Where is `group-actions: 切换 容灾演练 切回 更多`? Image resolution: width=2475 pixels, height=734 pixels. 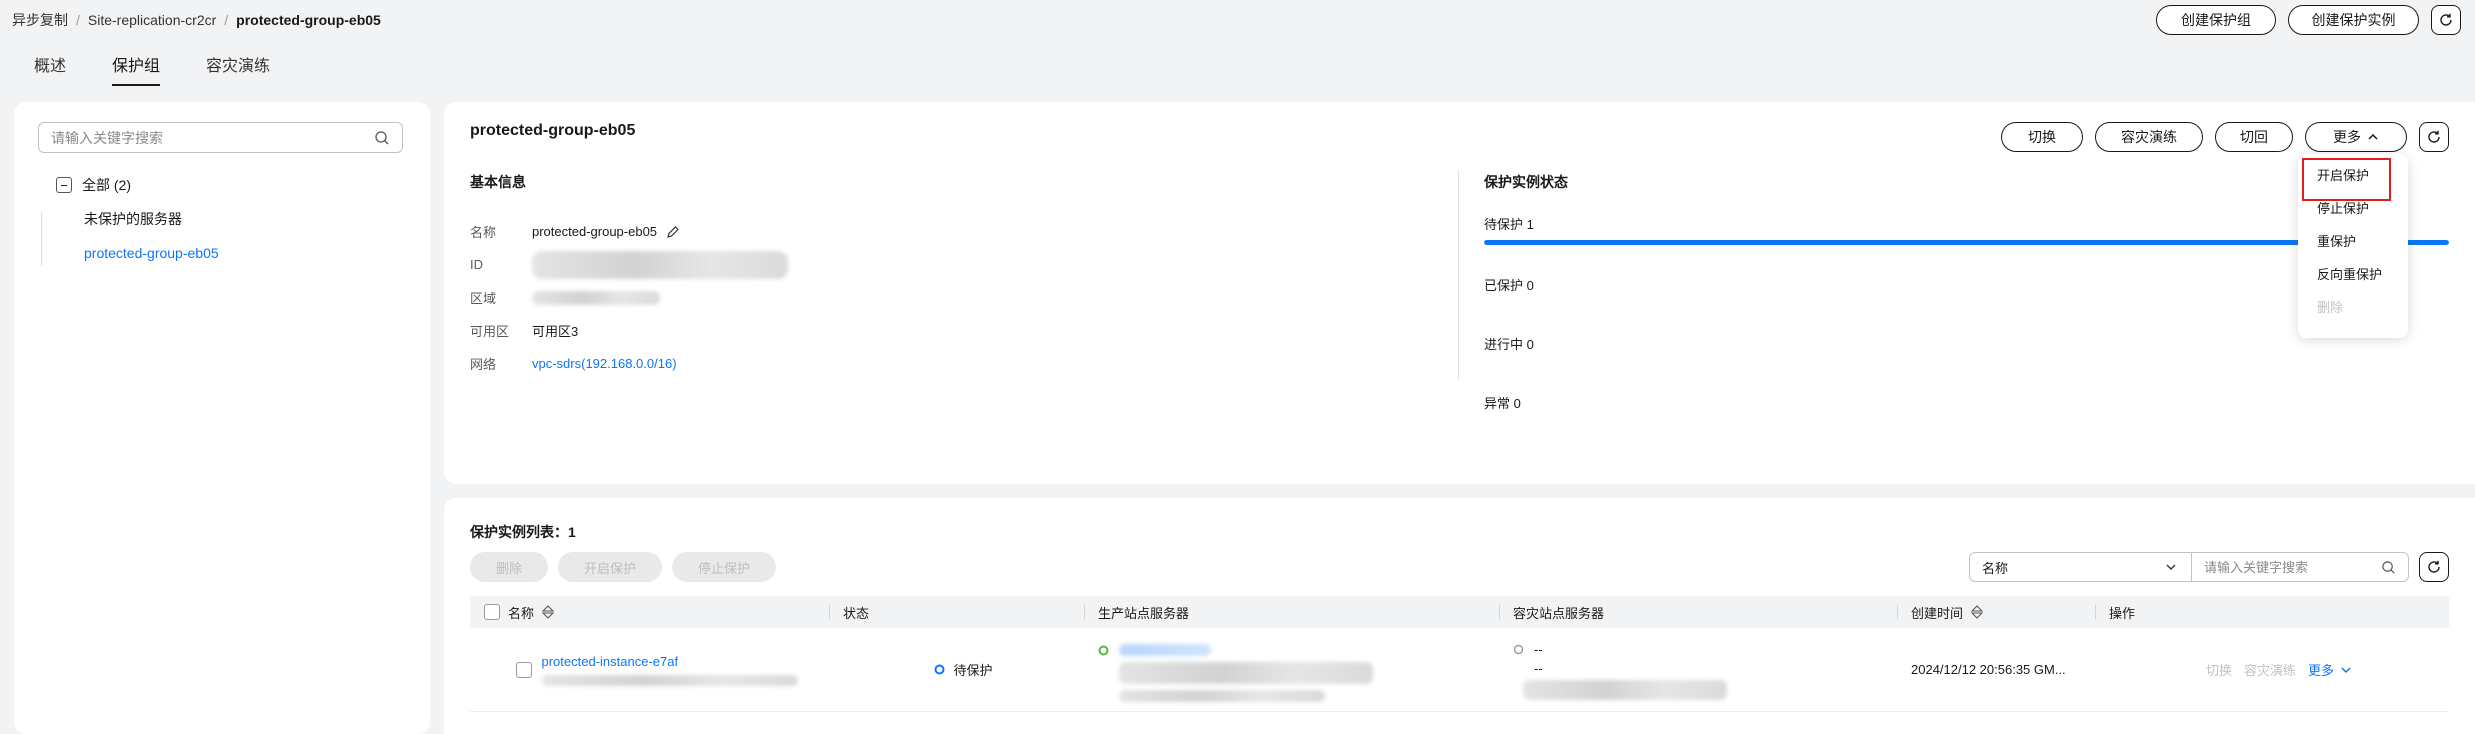
group-actions: 切换 容灾演练 切回 更多 is located at coordinates (2225, 137).